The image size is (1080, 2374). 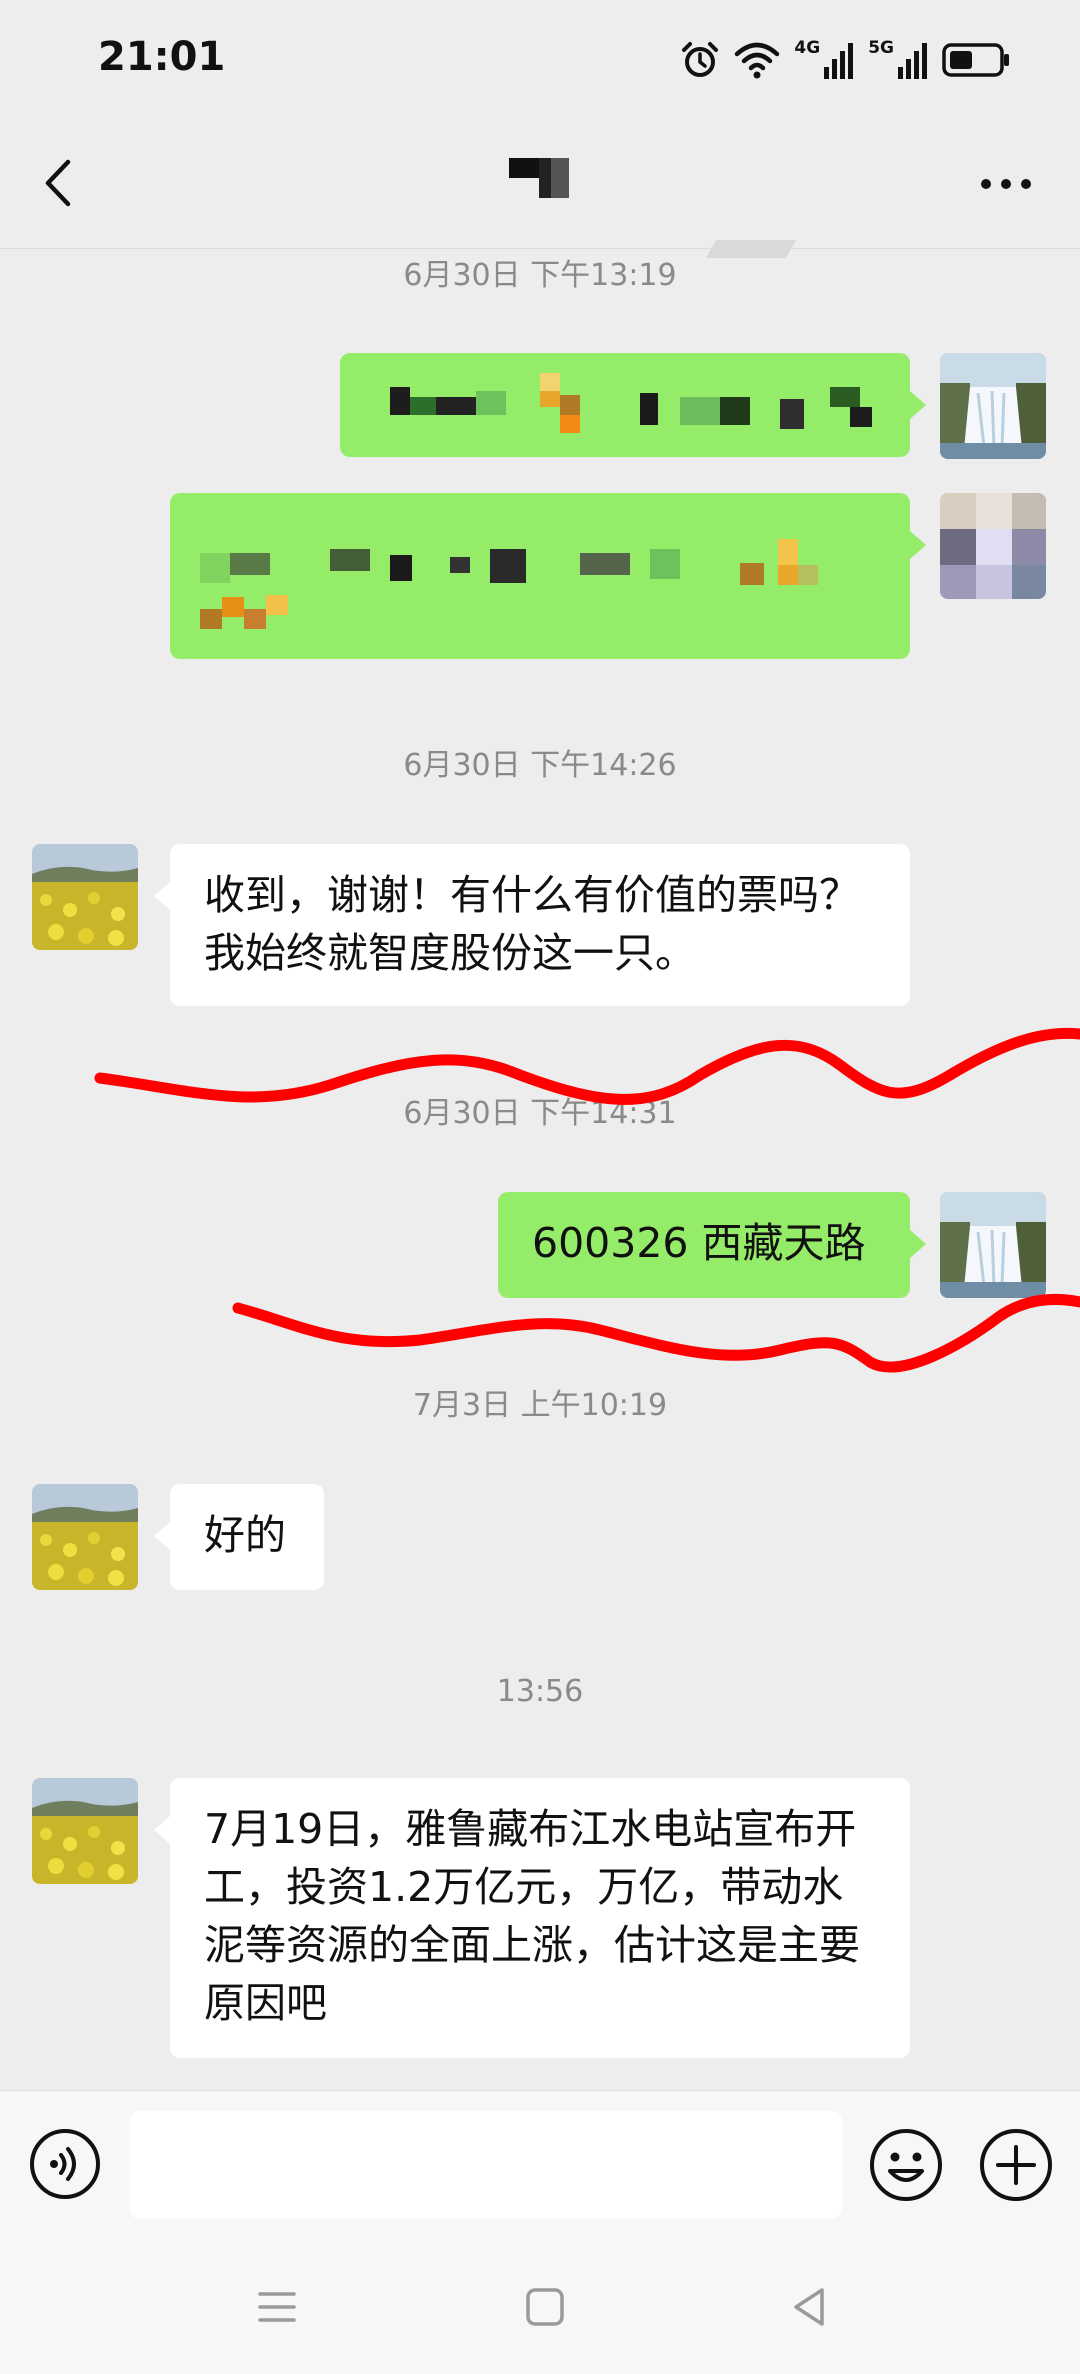 I want to click on mosaic-fragment, so click(x=751, y=249).